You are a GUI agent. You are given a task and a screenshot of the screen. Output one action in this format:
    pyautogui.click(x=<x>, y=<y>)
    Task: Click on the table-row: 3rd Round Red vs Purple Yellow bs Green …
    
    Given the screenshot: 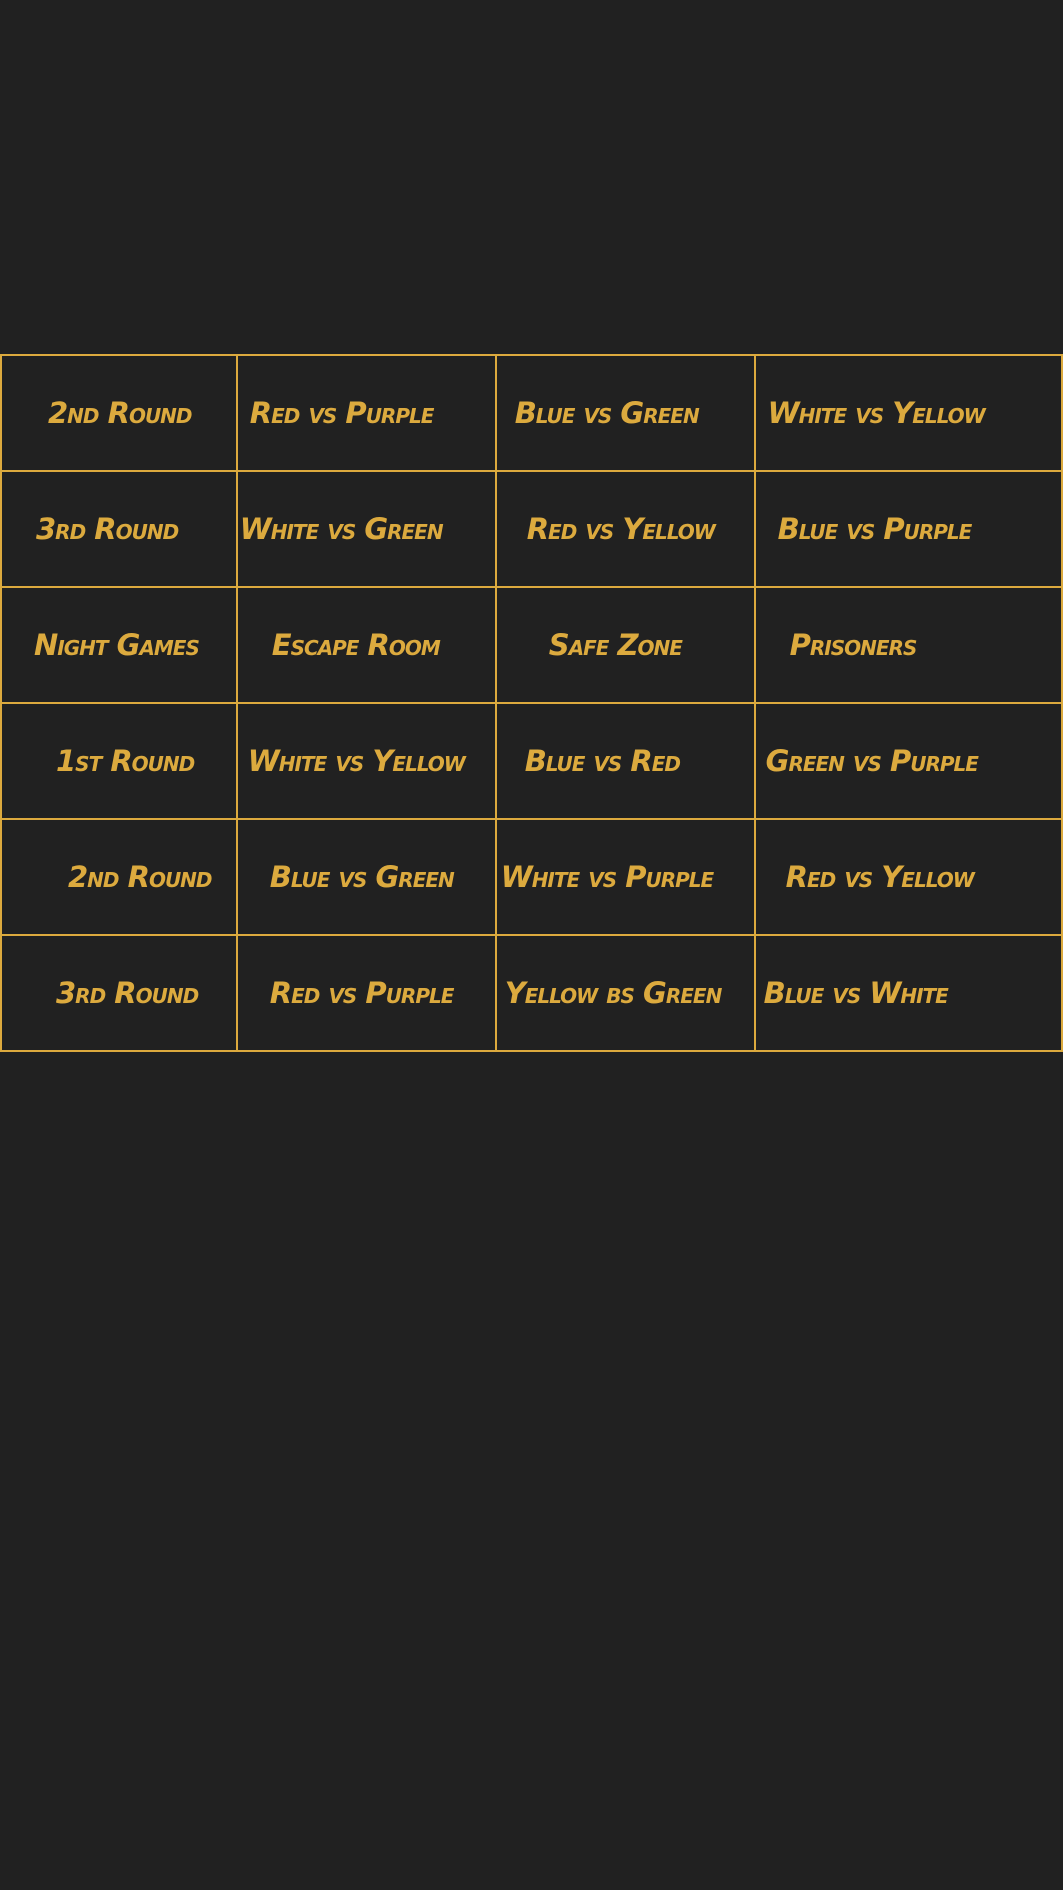 What is the action you would take?
    pyautogui.click(x=531, y=993)
    